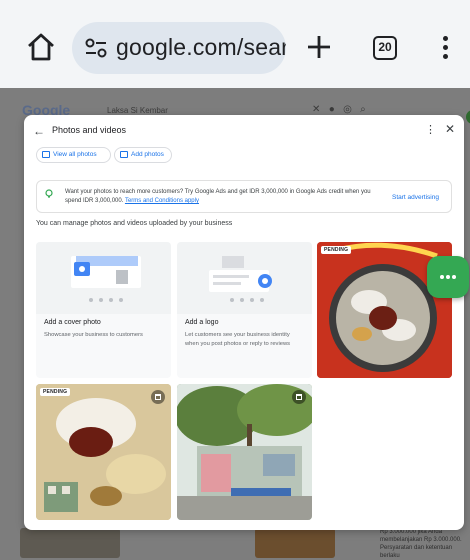 The height and width of the screenshot is (560, 470). What do you see at coordinates (124, 154) in the screenshot?
I see `add-photo-icon` at bounding box center [124, 154].